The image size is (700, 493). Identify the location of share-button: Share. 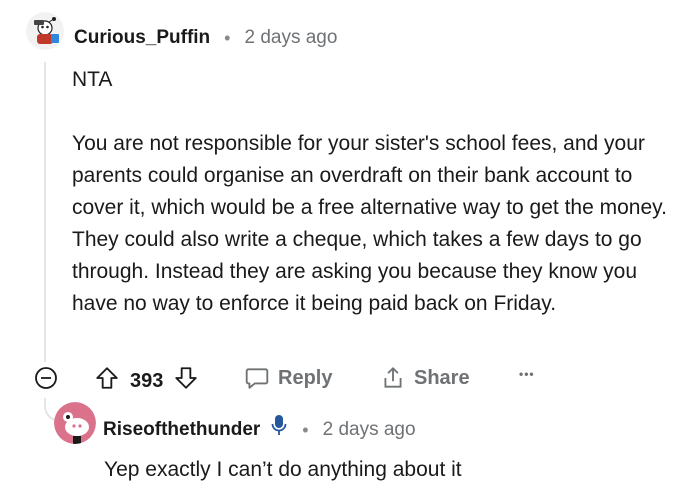
(425, 378).